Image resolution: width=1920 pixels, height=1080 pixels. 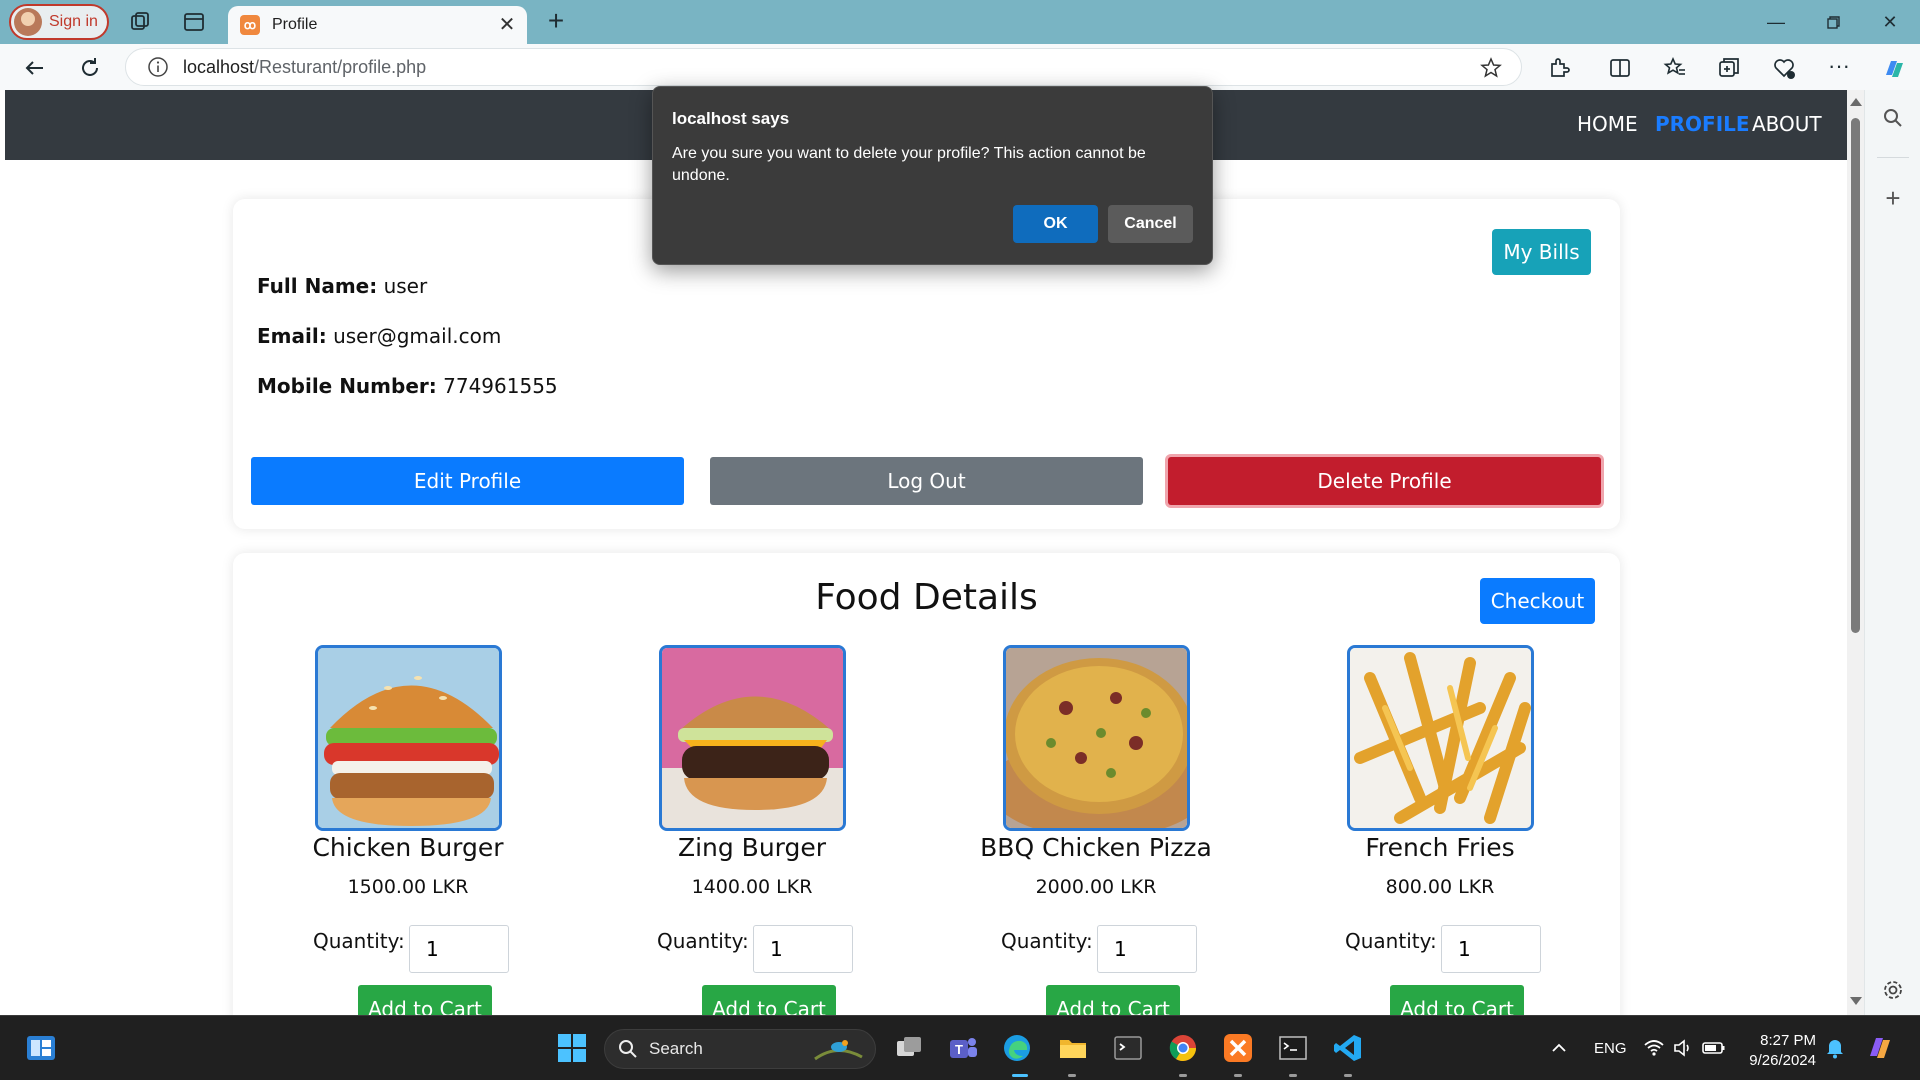 What do you see at coordinates (926, 481) in the screenshot?
I see `log-out-button: Log Out` at bounding box center [926, 481].